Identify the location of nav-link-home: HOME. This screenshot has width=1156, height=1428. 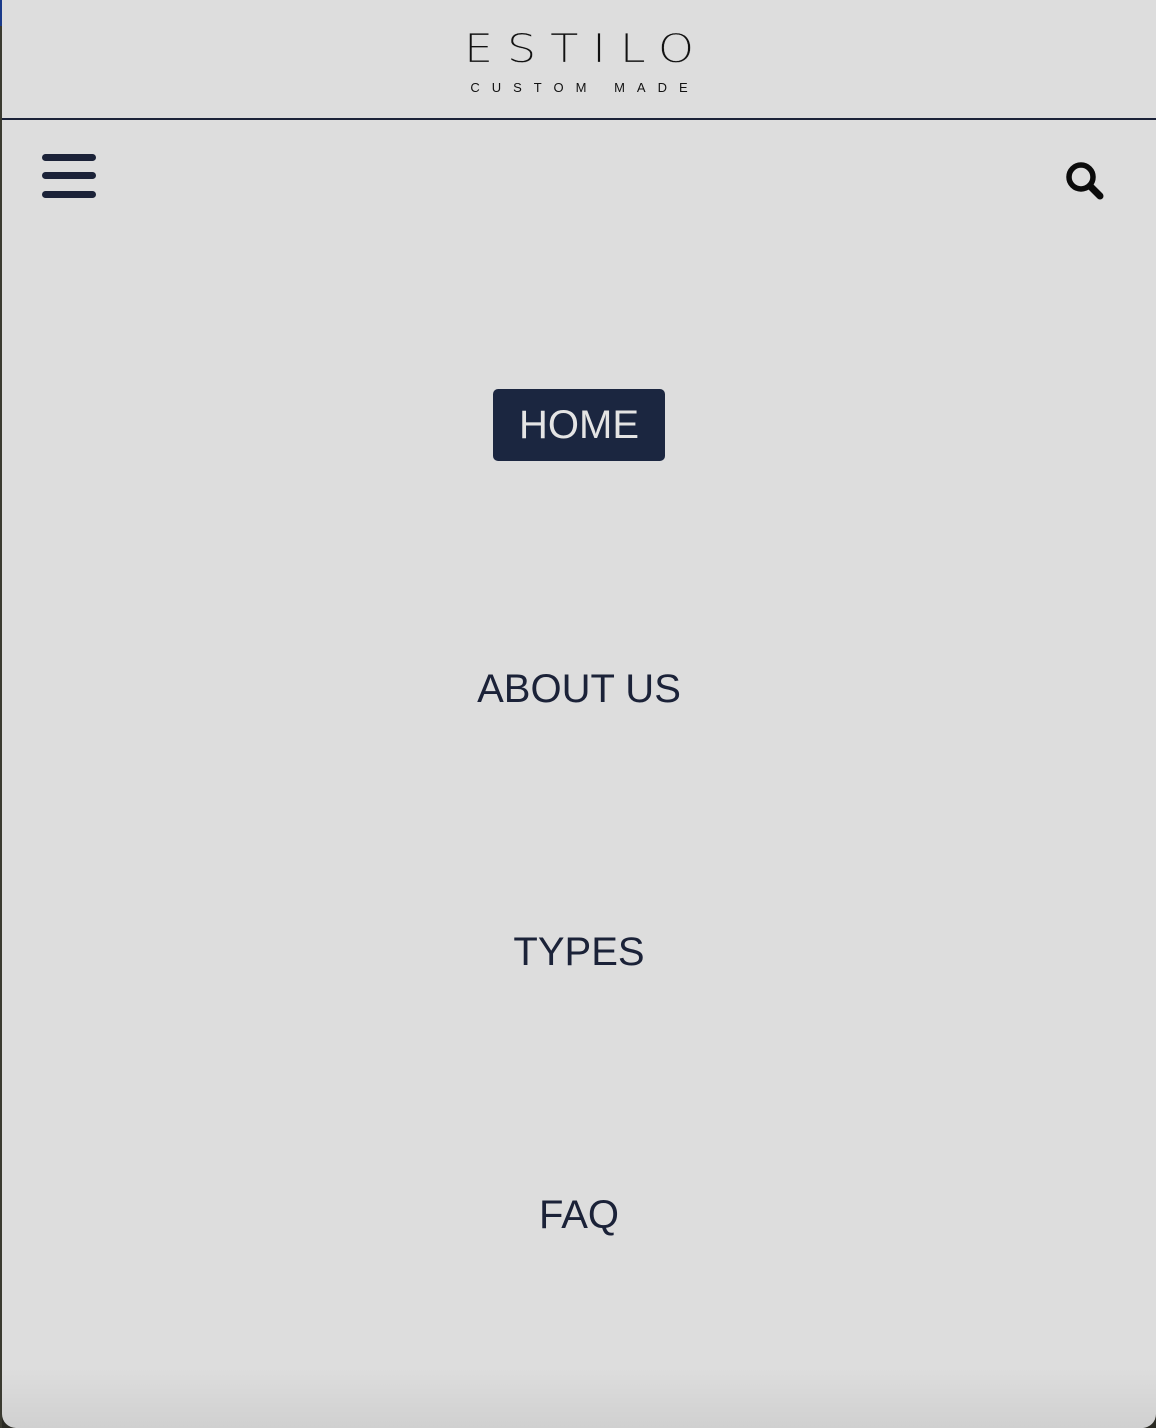
(579, 425).